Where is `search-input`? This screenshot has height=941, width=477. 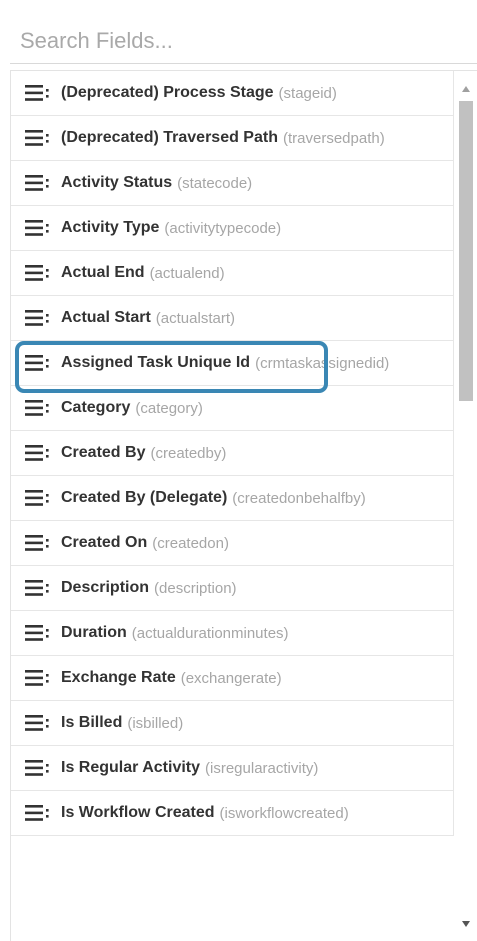 search-input is located at coordinates (240, 41).